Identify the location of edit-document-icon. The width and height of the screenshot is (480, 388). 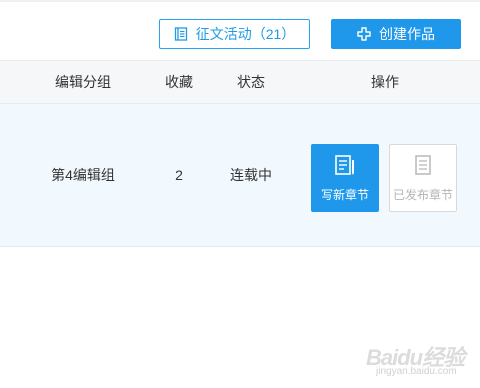
(345, 166).